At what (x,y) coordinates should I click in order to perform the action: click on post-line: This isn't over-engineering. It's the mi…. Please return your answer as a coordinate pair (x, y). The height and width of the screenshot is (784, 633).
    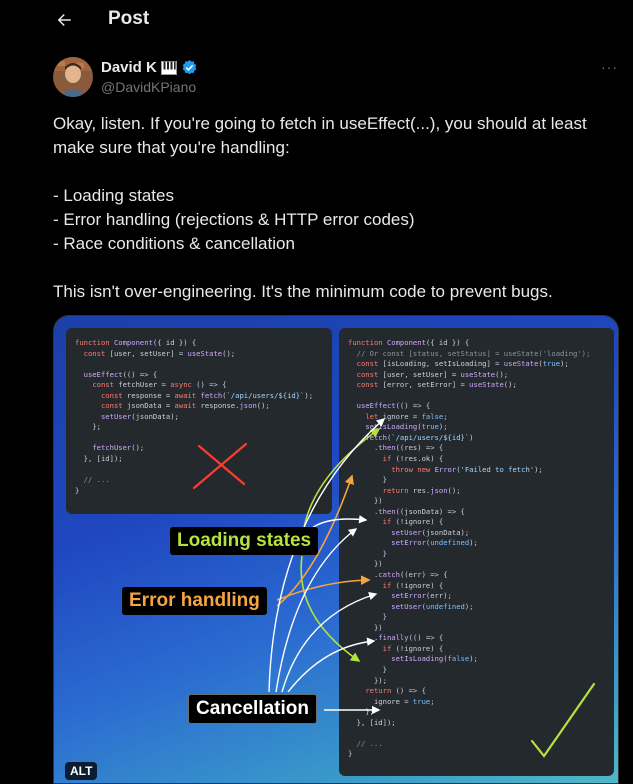
    Looking at the image, I should click on (303, 291).